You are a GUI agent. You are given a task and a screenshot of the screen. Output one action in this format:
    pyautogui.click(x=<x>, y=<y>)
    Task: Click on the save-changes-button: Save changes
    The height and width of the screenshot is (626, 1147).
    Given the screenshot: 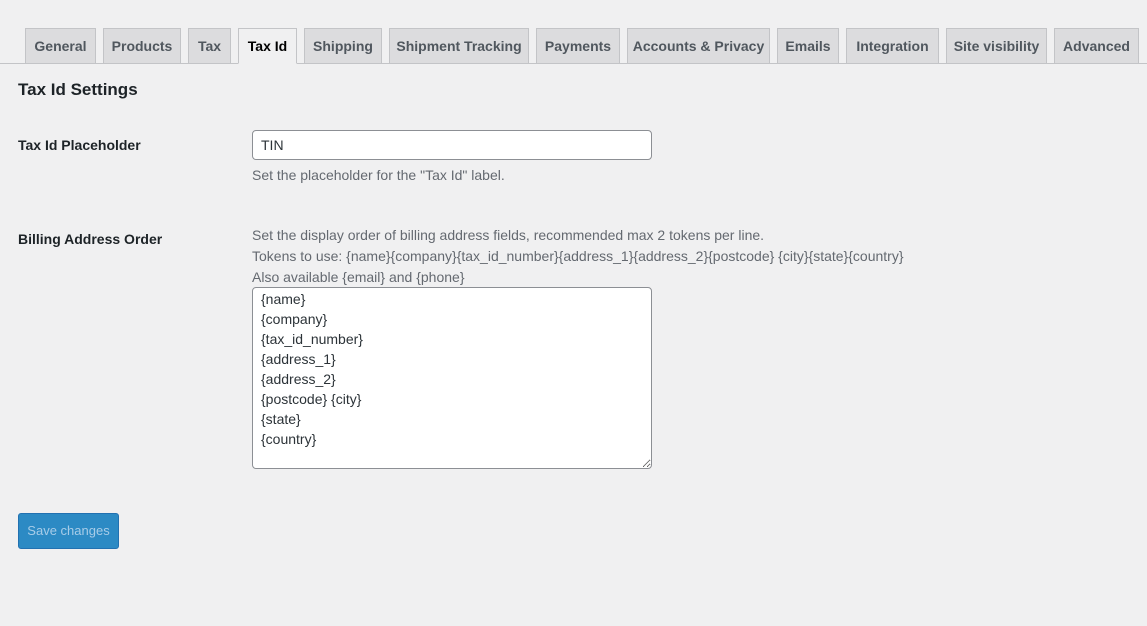 What is the action you would take?
    pyautogui.click(x=68, y=531)
    